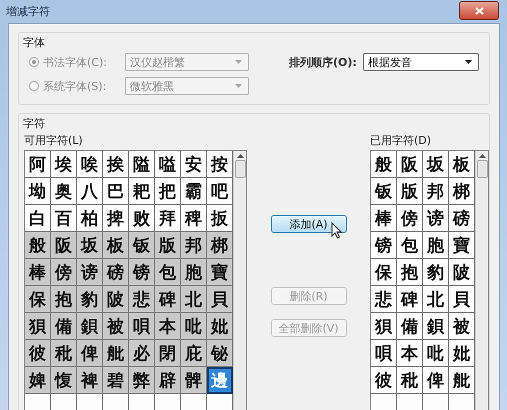  Describe the element at coordinates (194, 191) in the screenshot. I see `character-cell: 霸` at that location.